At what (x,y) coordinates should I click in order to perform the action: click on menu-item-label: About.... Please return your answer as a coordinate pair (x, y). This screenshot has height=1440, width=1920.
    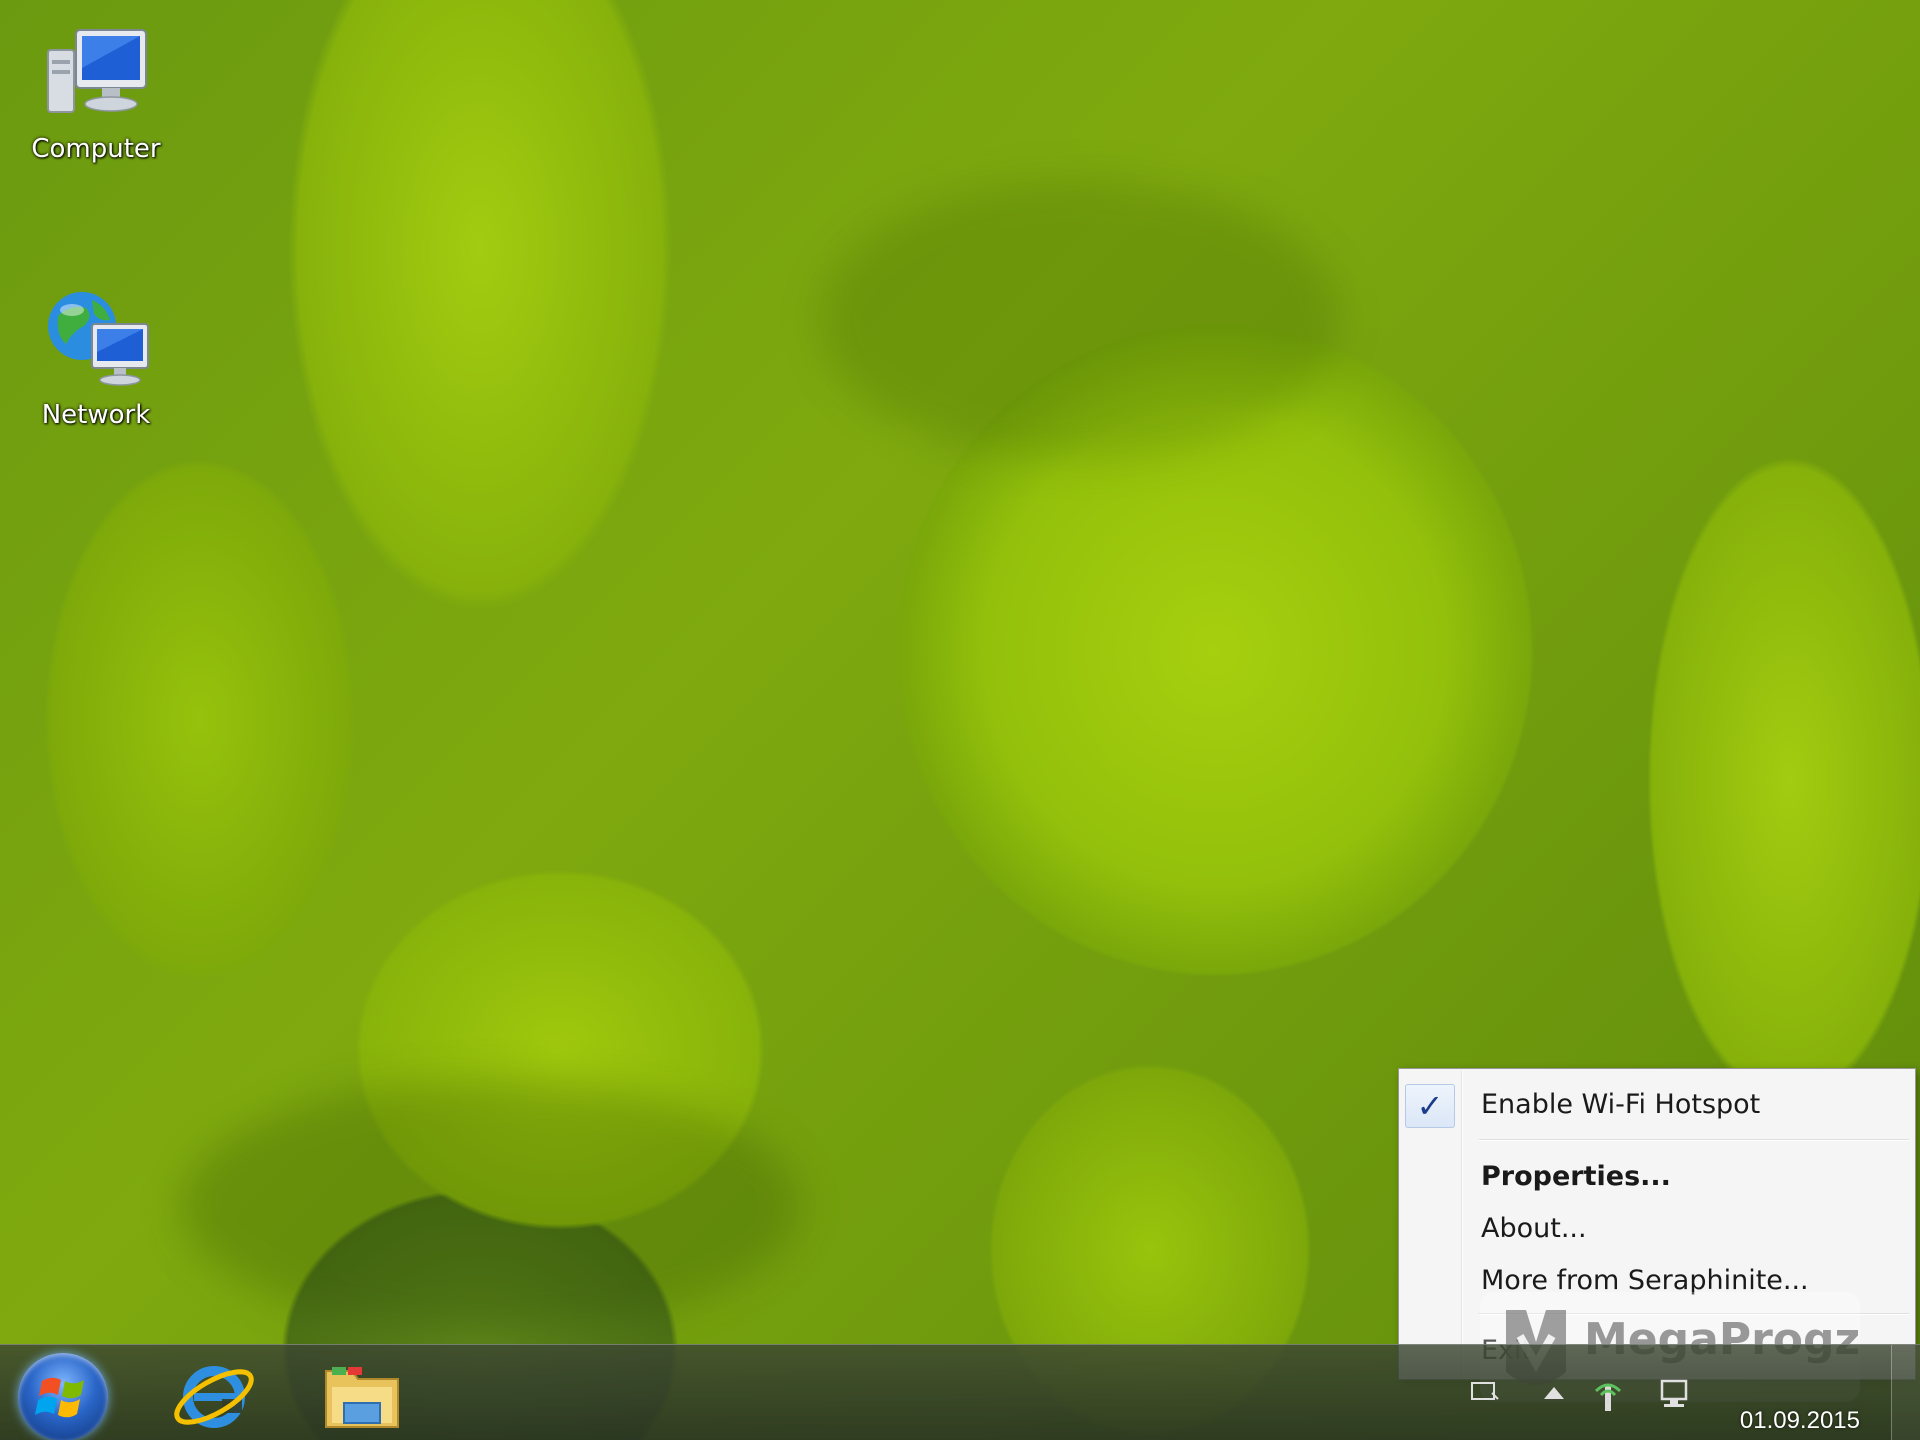
    Looking at the image, I should click on (1534, 1228).